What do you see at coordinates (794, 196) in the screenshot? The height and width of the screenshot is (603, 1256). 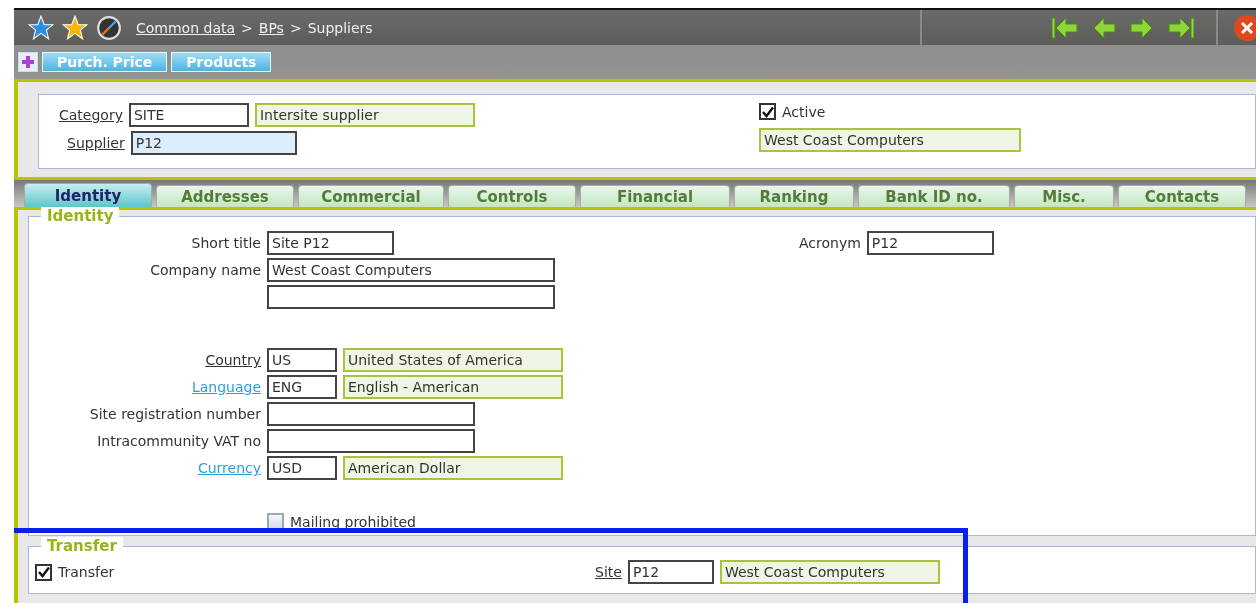 I see `tab: Ranking` at bounding box center [794, 196].